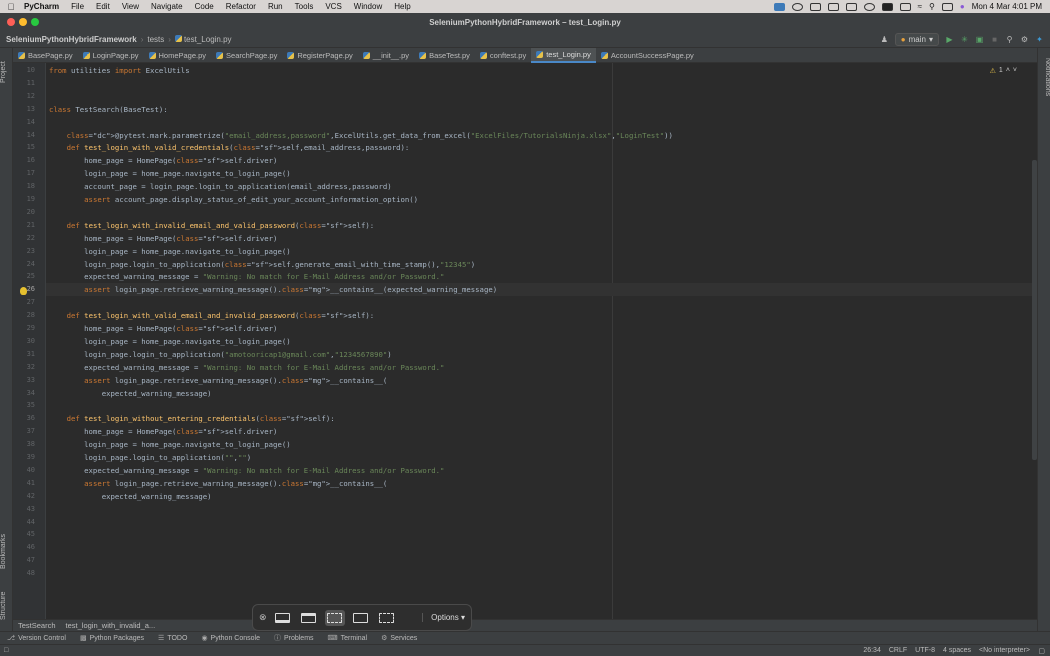 This screenshot has height=656, width=1050. I want to click on tool-window-version-control: ⎇ Version Control, so click(36, 638).